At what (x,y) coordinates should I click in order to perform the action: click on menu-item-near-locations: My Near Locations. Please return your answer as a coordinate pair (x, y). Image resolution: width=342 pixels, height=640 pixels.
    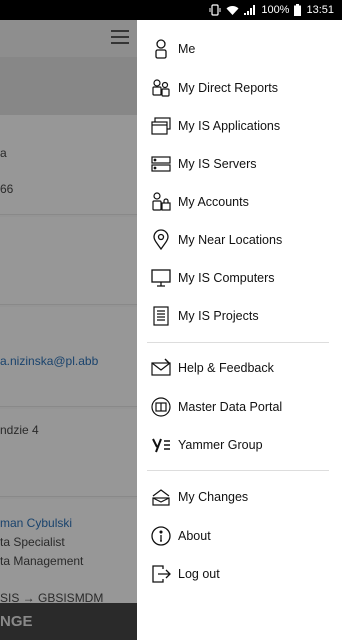
    Looking at the image, I should click on (239, 240).